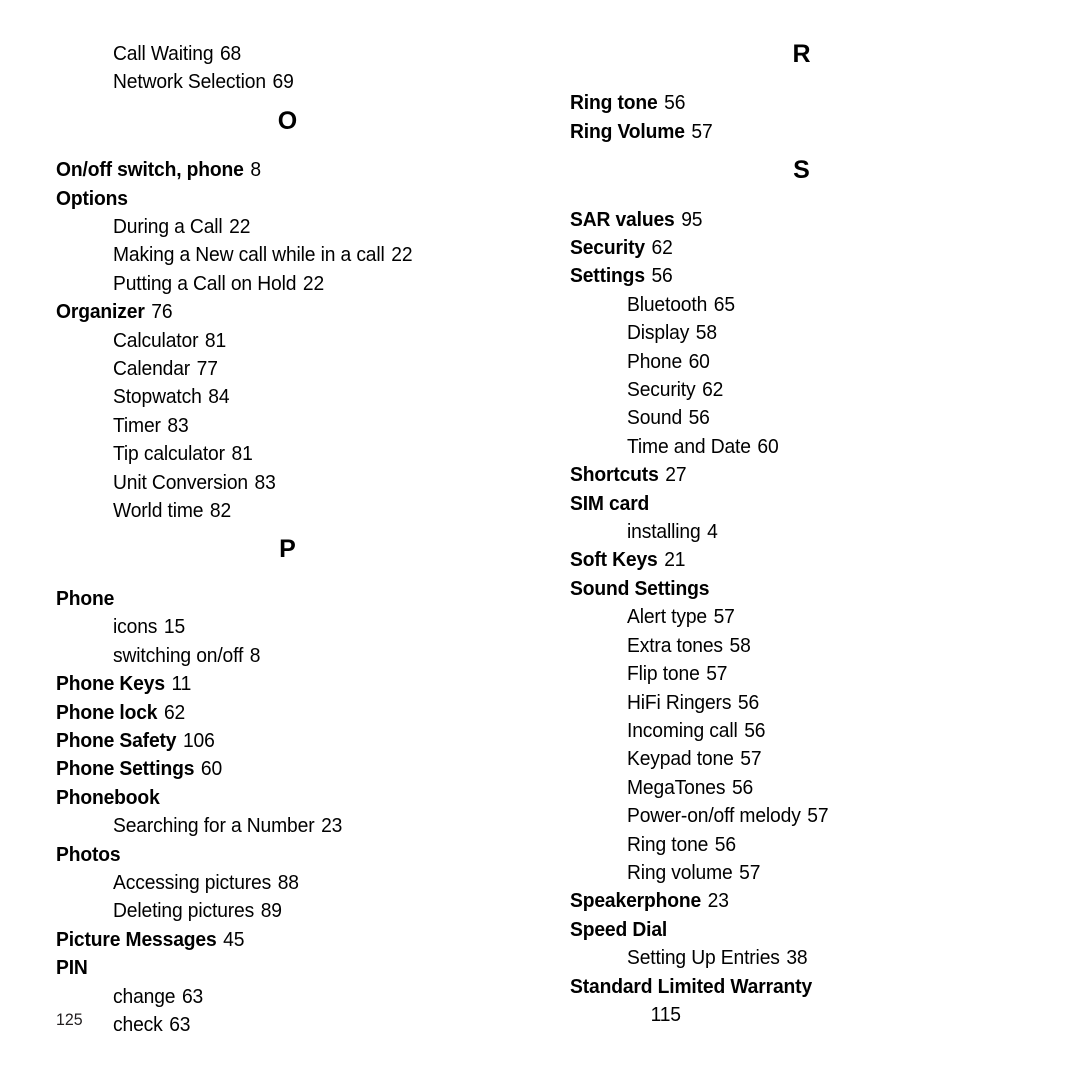 This screenshot has width=1080, height=1080. What do you see at coordinates (658, 333) in the screenshot?
I see `index-entry-label: Display` at bounding box center [658, 333].